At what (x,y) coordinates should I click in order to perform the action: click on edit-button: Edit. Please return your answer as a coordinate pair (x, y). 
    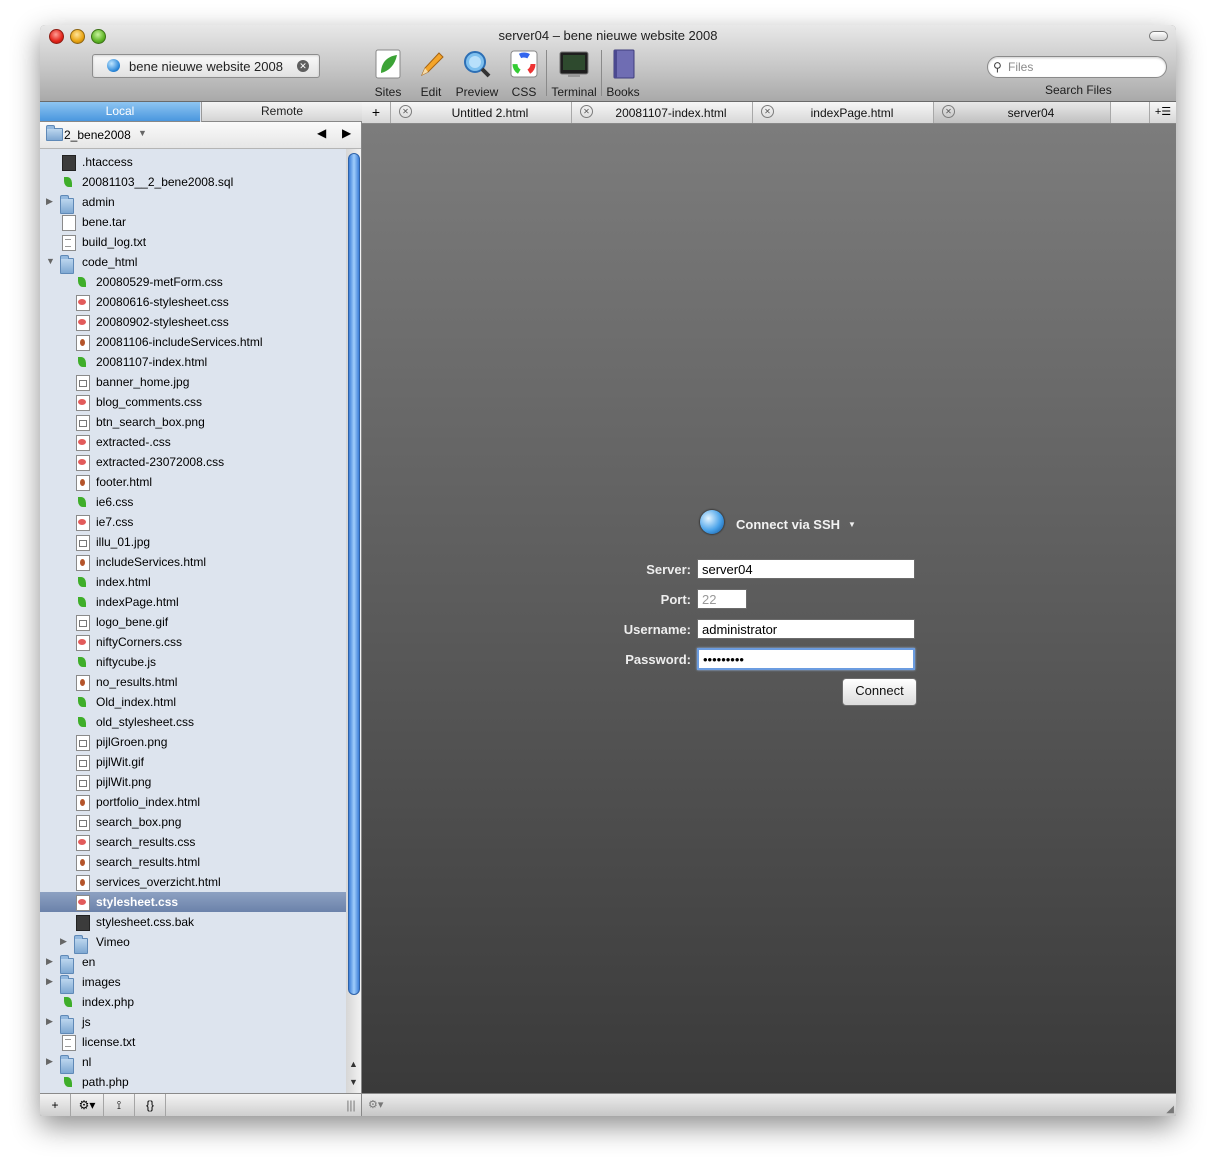
    Looking at the image, I should click on (431, 74).